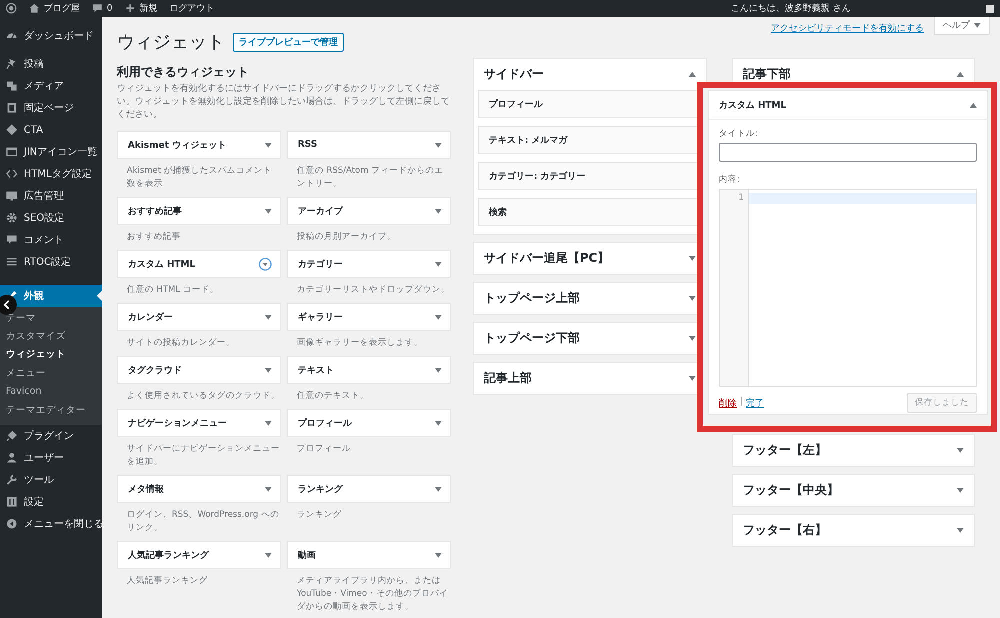  Describe the element at coordinates (51, 64) in the screenshot. I see `sidebar-item: 投稿` at that location.